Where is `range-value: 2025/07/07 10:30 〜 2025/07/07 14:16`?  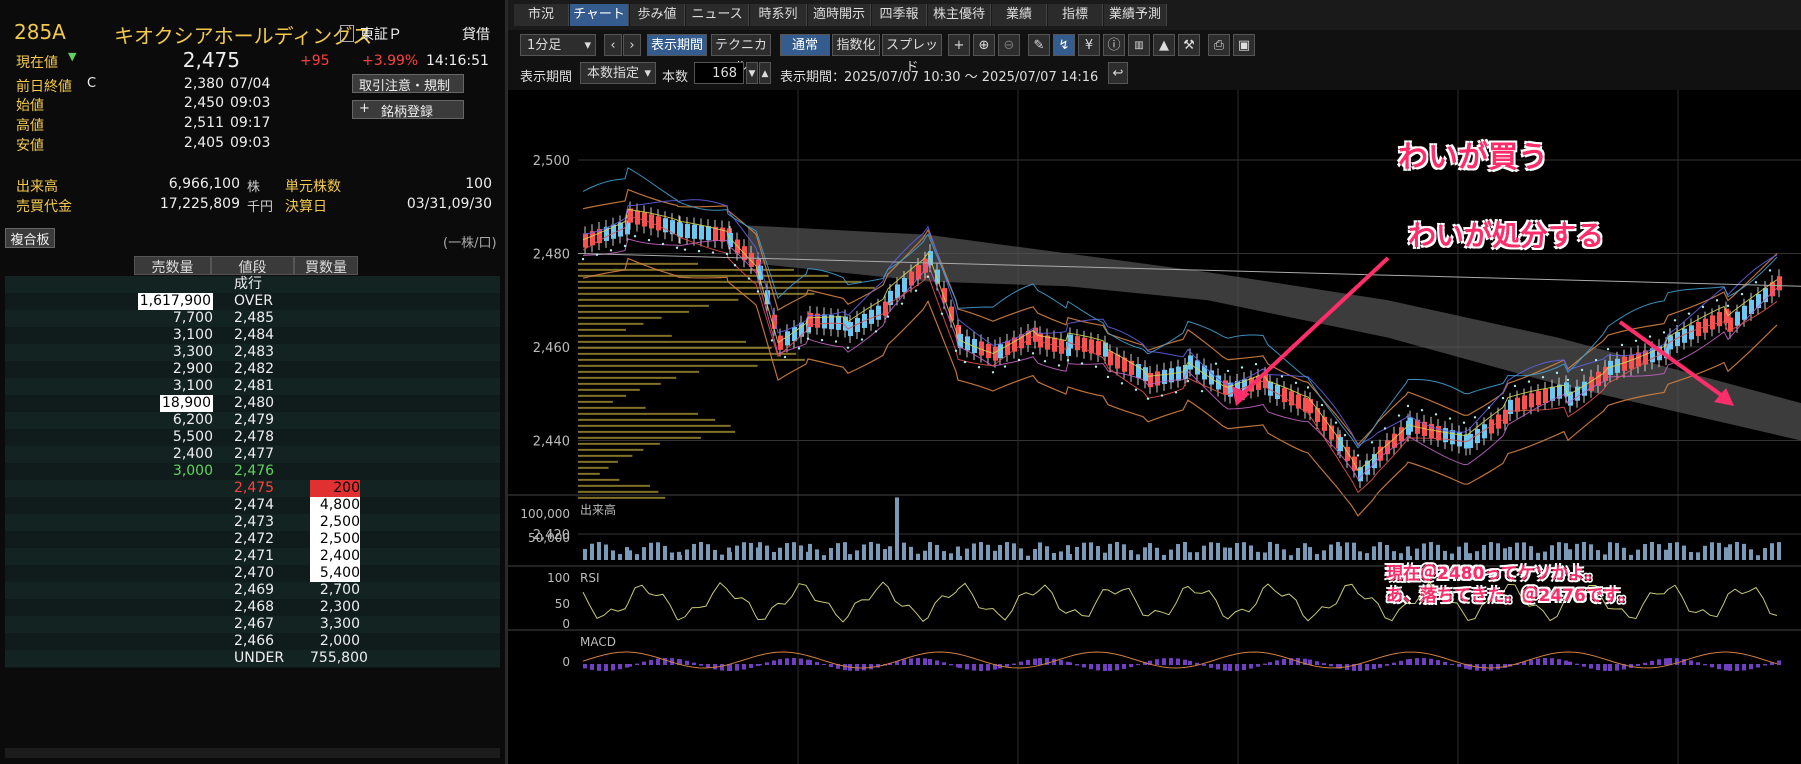
range-value: 2025/07/07 10:30 〜 2025/07/07 14:16 is located at coordinates (971, 77).